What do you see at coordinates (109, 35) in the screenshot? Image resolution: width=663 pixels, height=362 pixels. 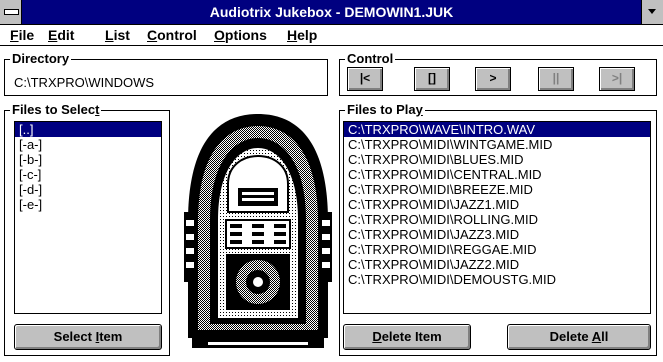 I see `menu-list-key: L` at bounding box center [109, 35].